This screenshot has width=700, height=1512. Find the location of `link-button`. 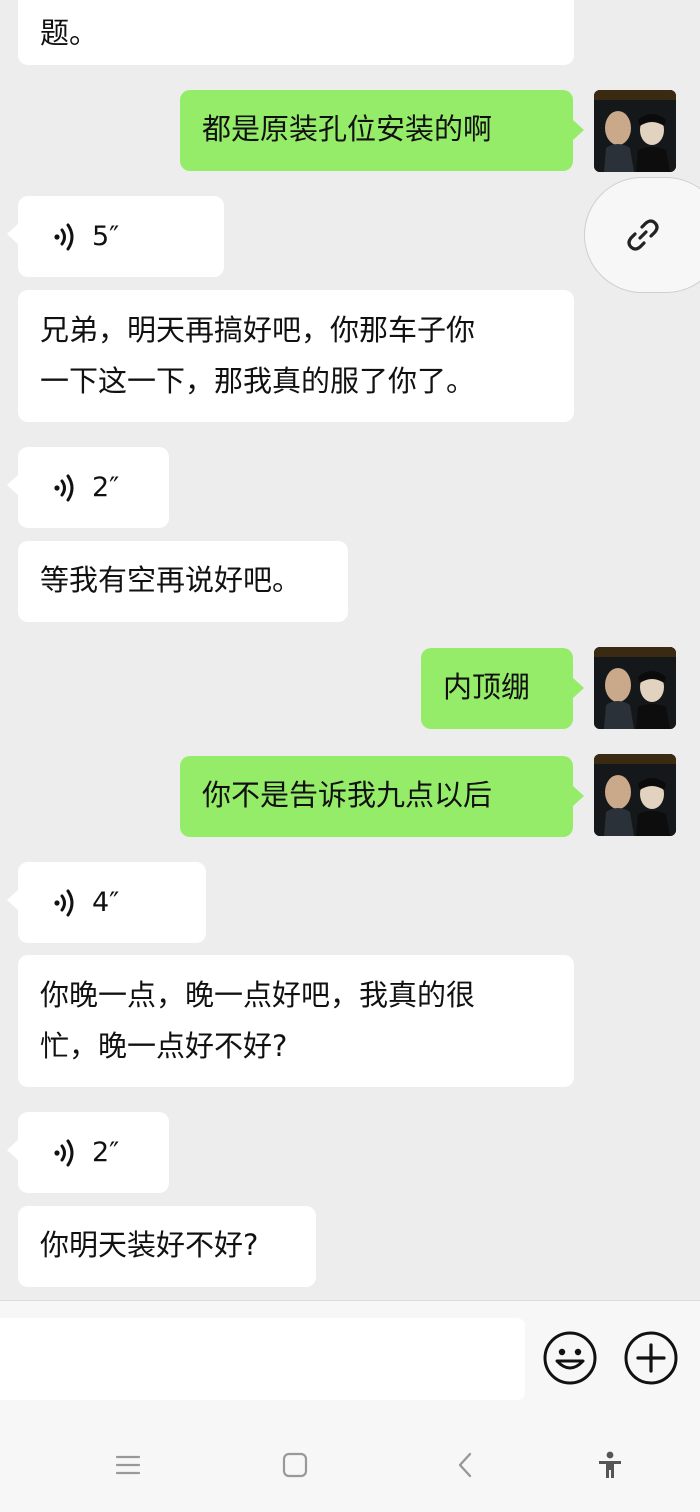

link-button is located at coordinates (642, 235).